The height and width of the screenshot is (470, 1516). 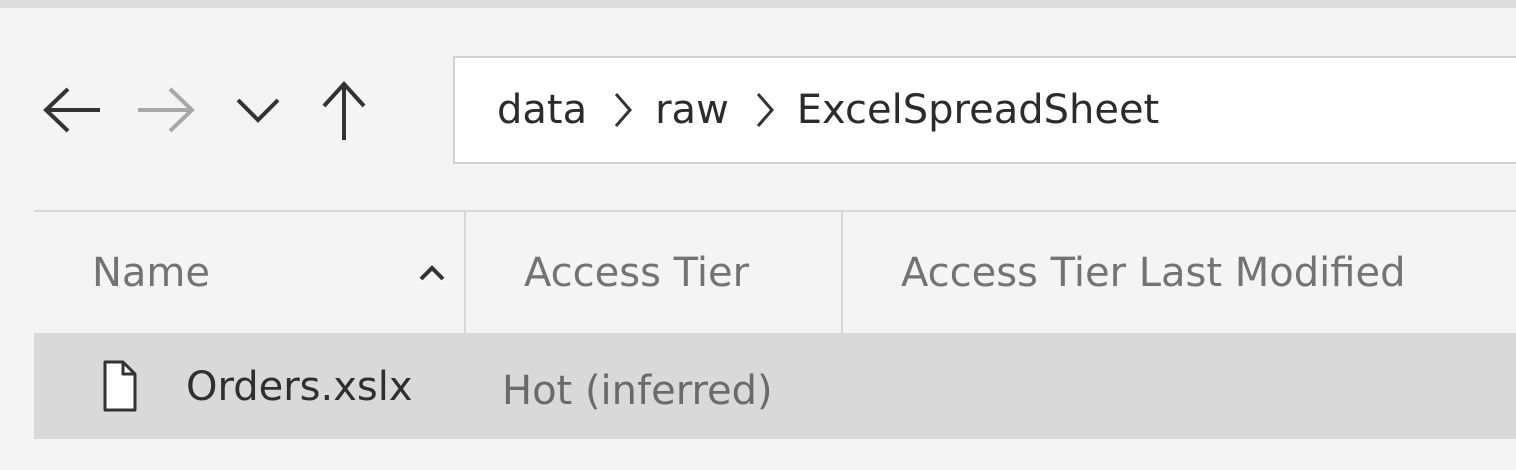 What do you see at coordinates (151, 272) in the screenshot?
I see `column-label-name: Name` at bounding box center [151, 272].